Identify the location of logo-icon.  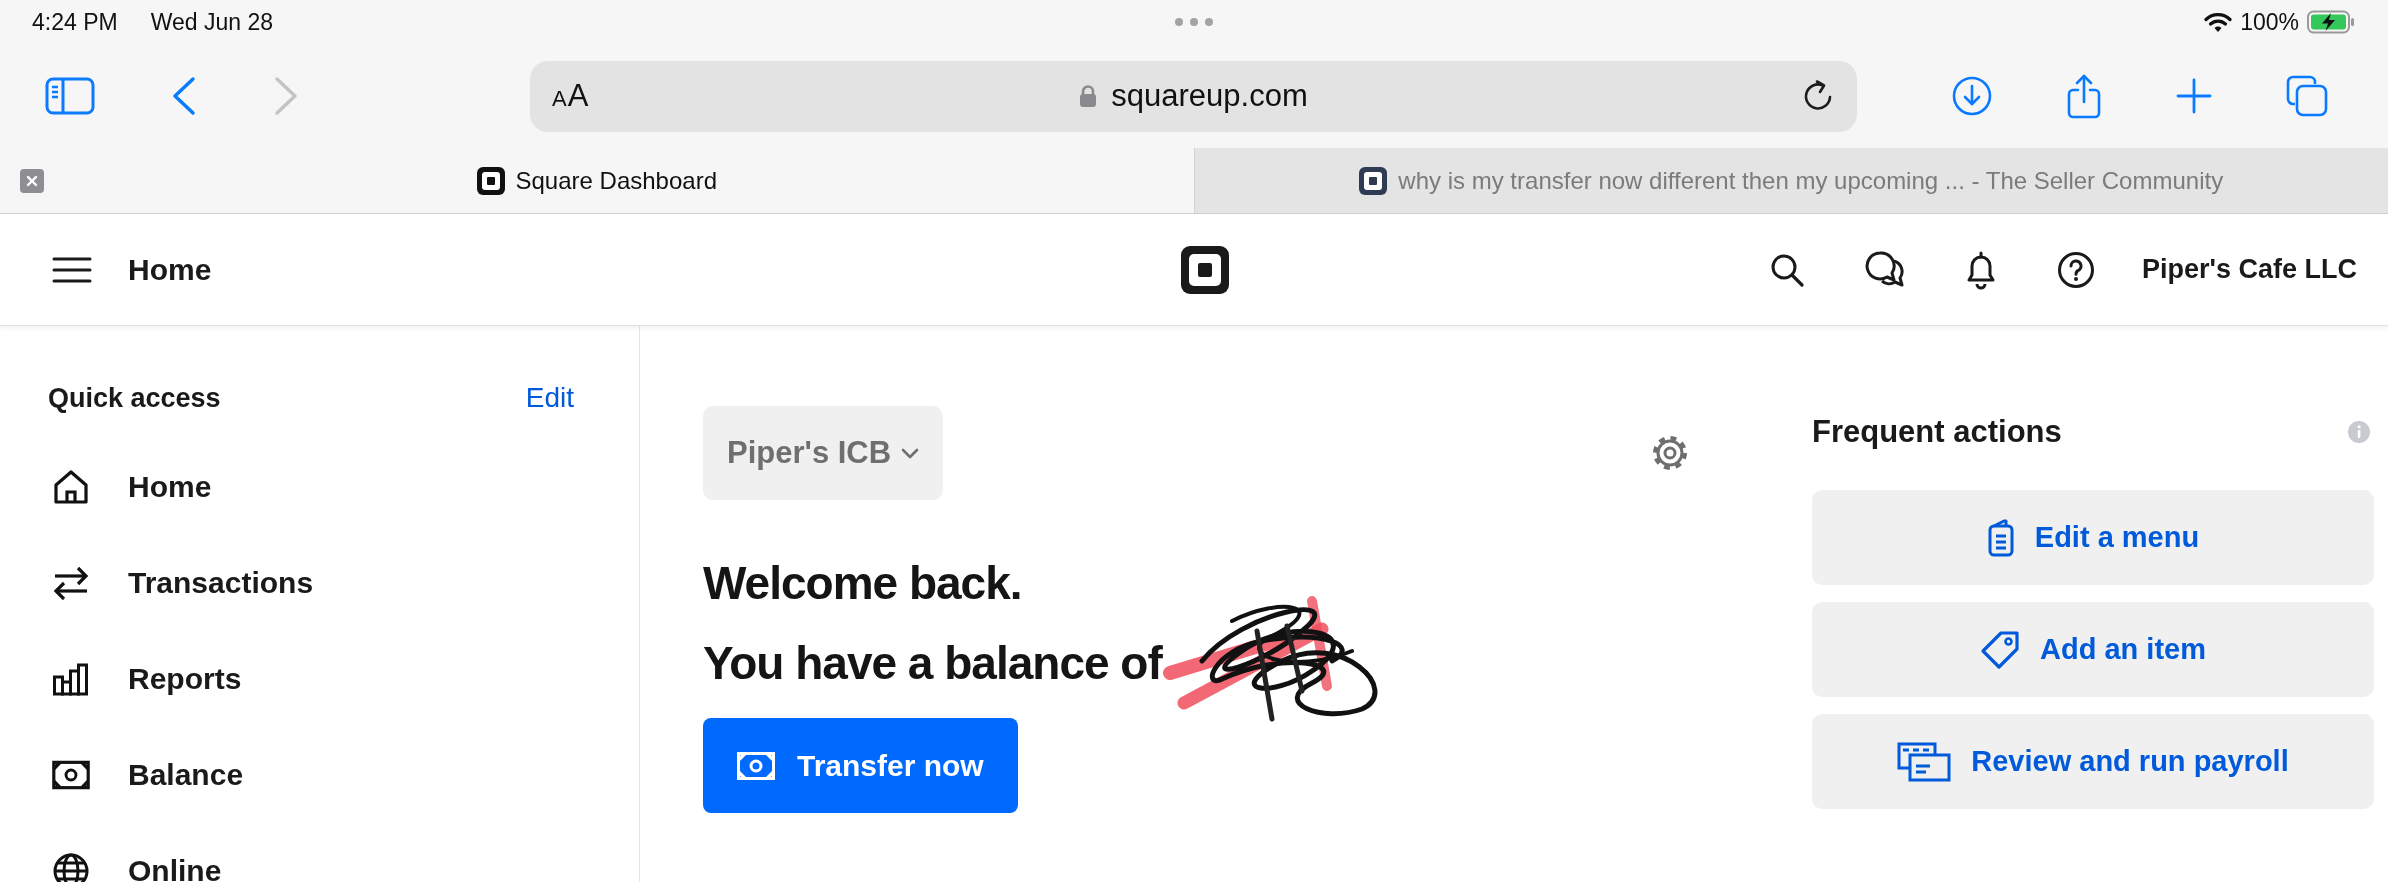
(1204, 269).